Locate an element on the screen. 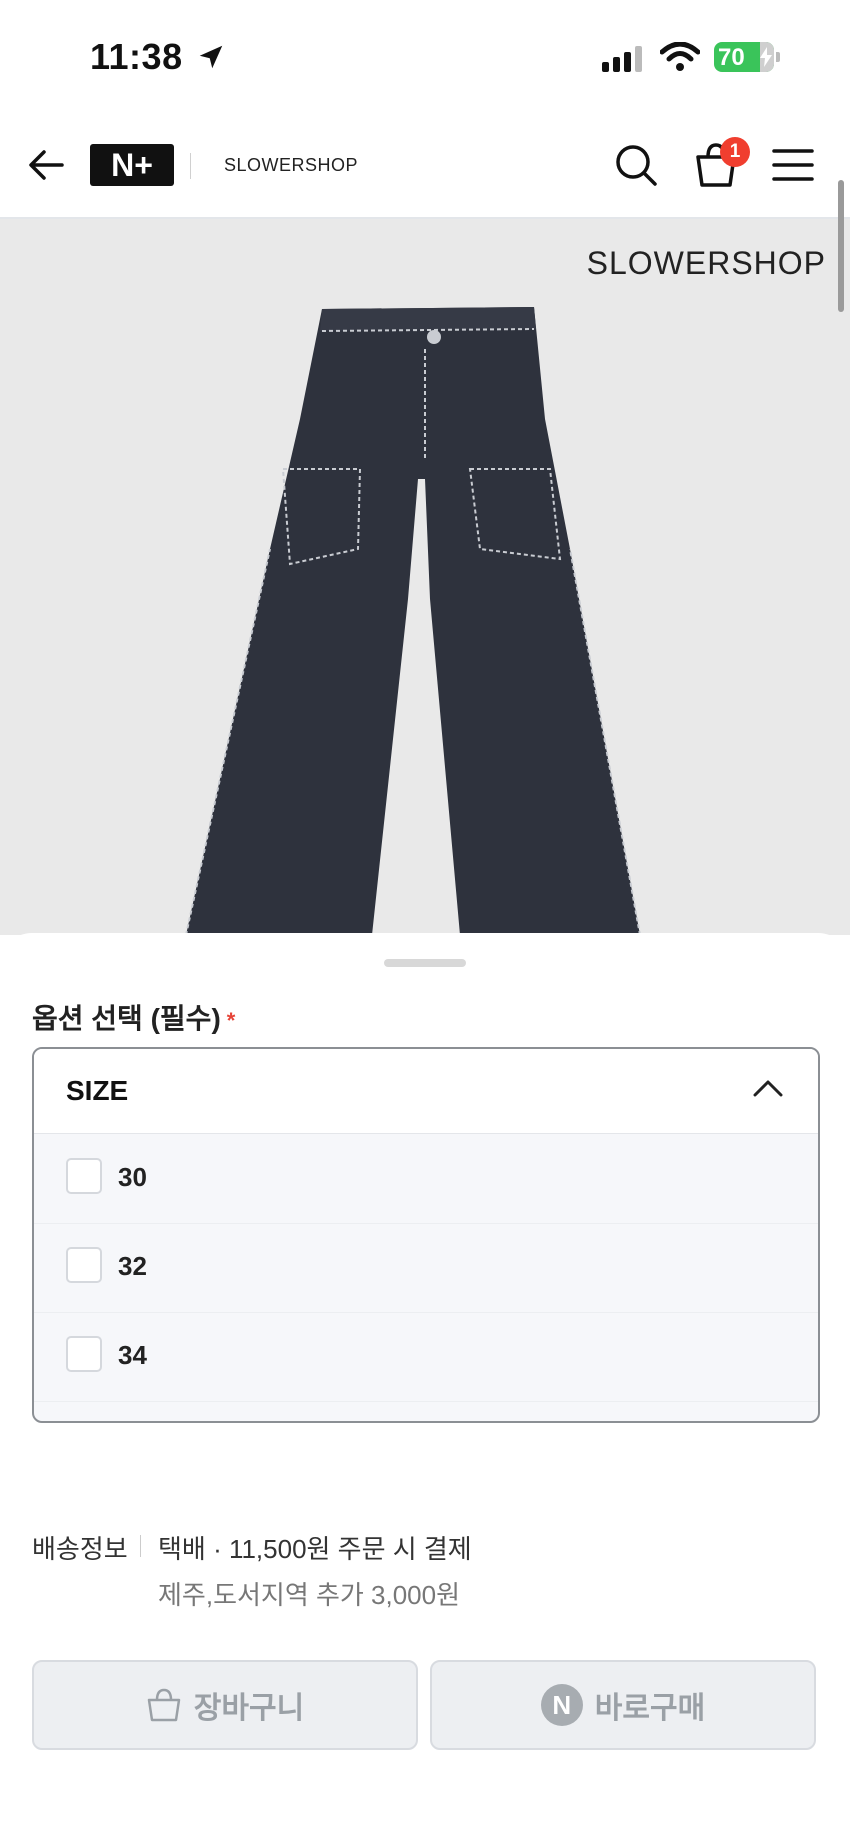 The width and height of the screenshot is (850, 1842). shopping-basket-icon is located at coordinates (164, 1705).